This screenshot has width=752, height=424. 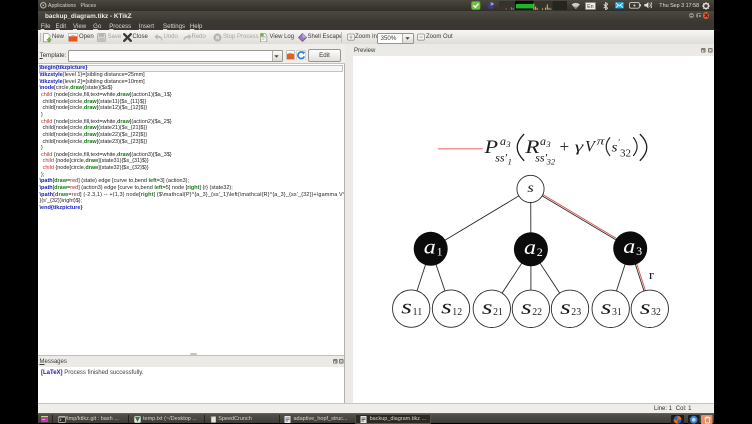 What do you see at coordinates (580, 148) in the screenshot?
I see `svg-text: γ` at bounding box center [580, 148].